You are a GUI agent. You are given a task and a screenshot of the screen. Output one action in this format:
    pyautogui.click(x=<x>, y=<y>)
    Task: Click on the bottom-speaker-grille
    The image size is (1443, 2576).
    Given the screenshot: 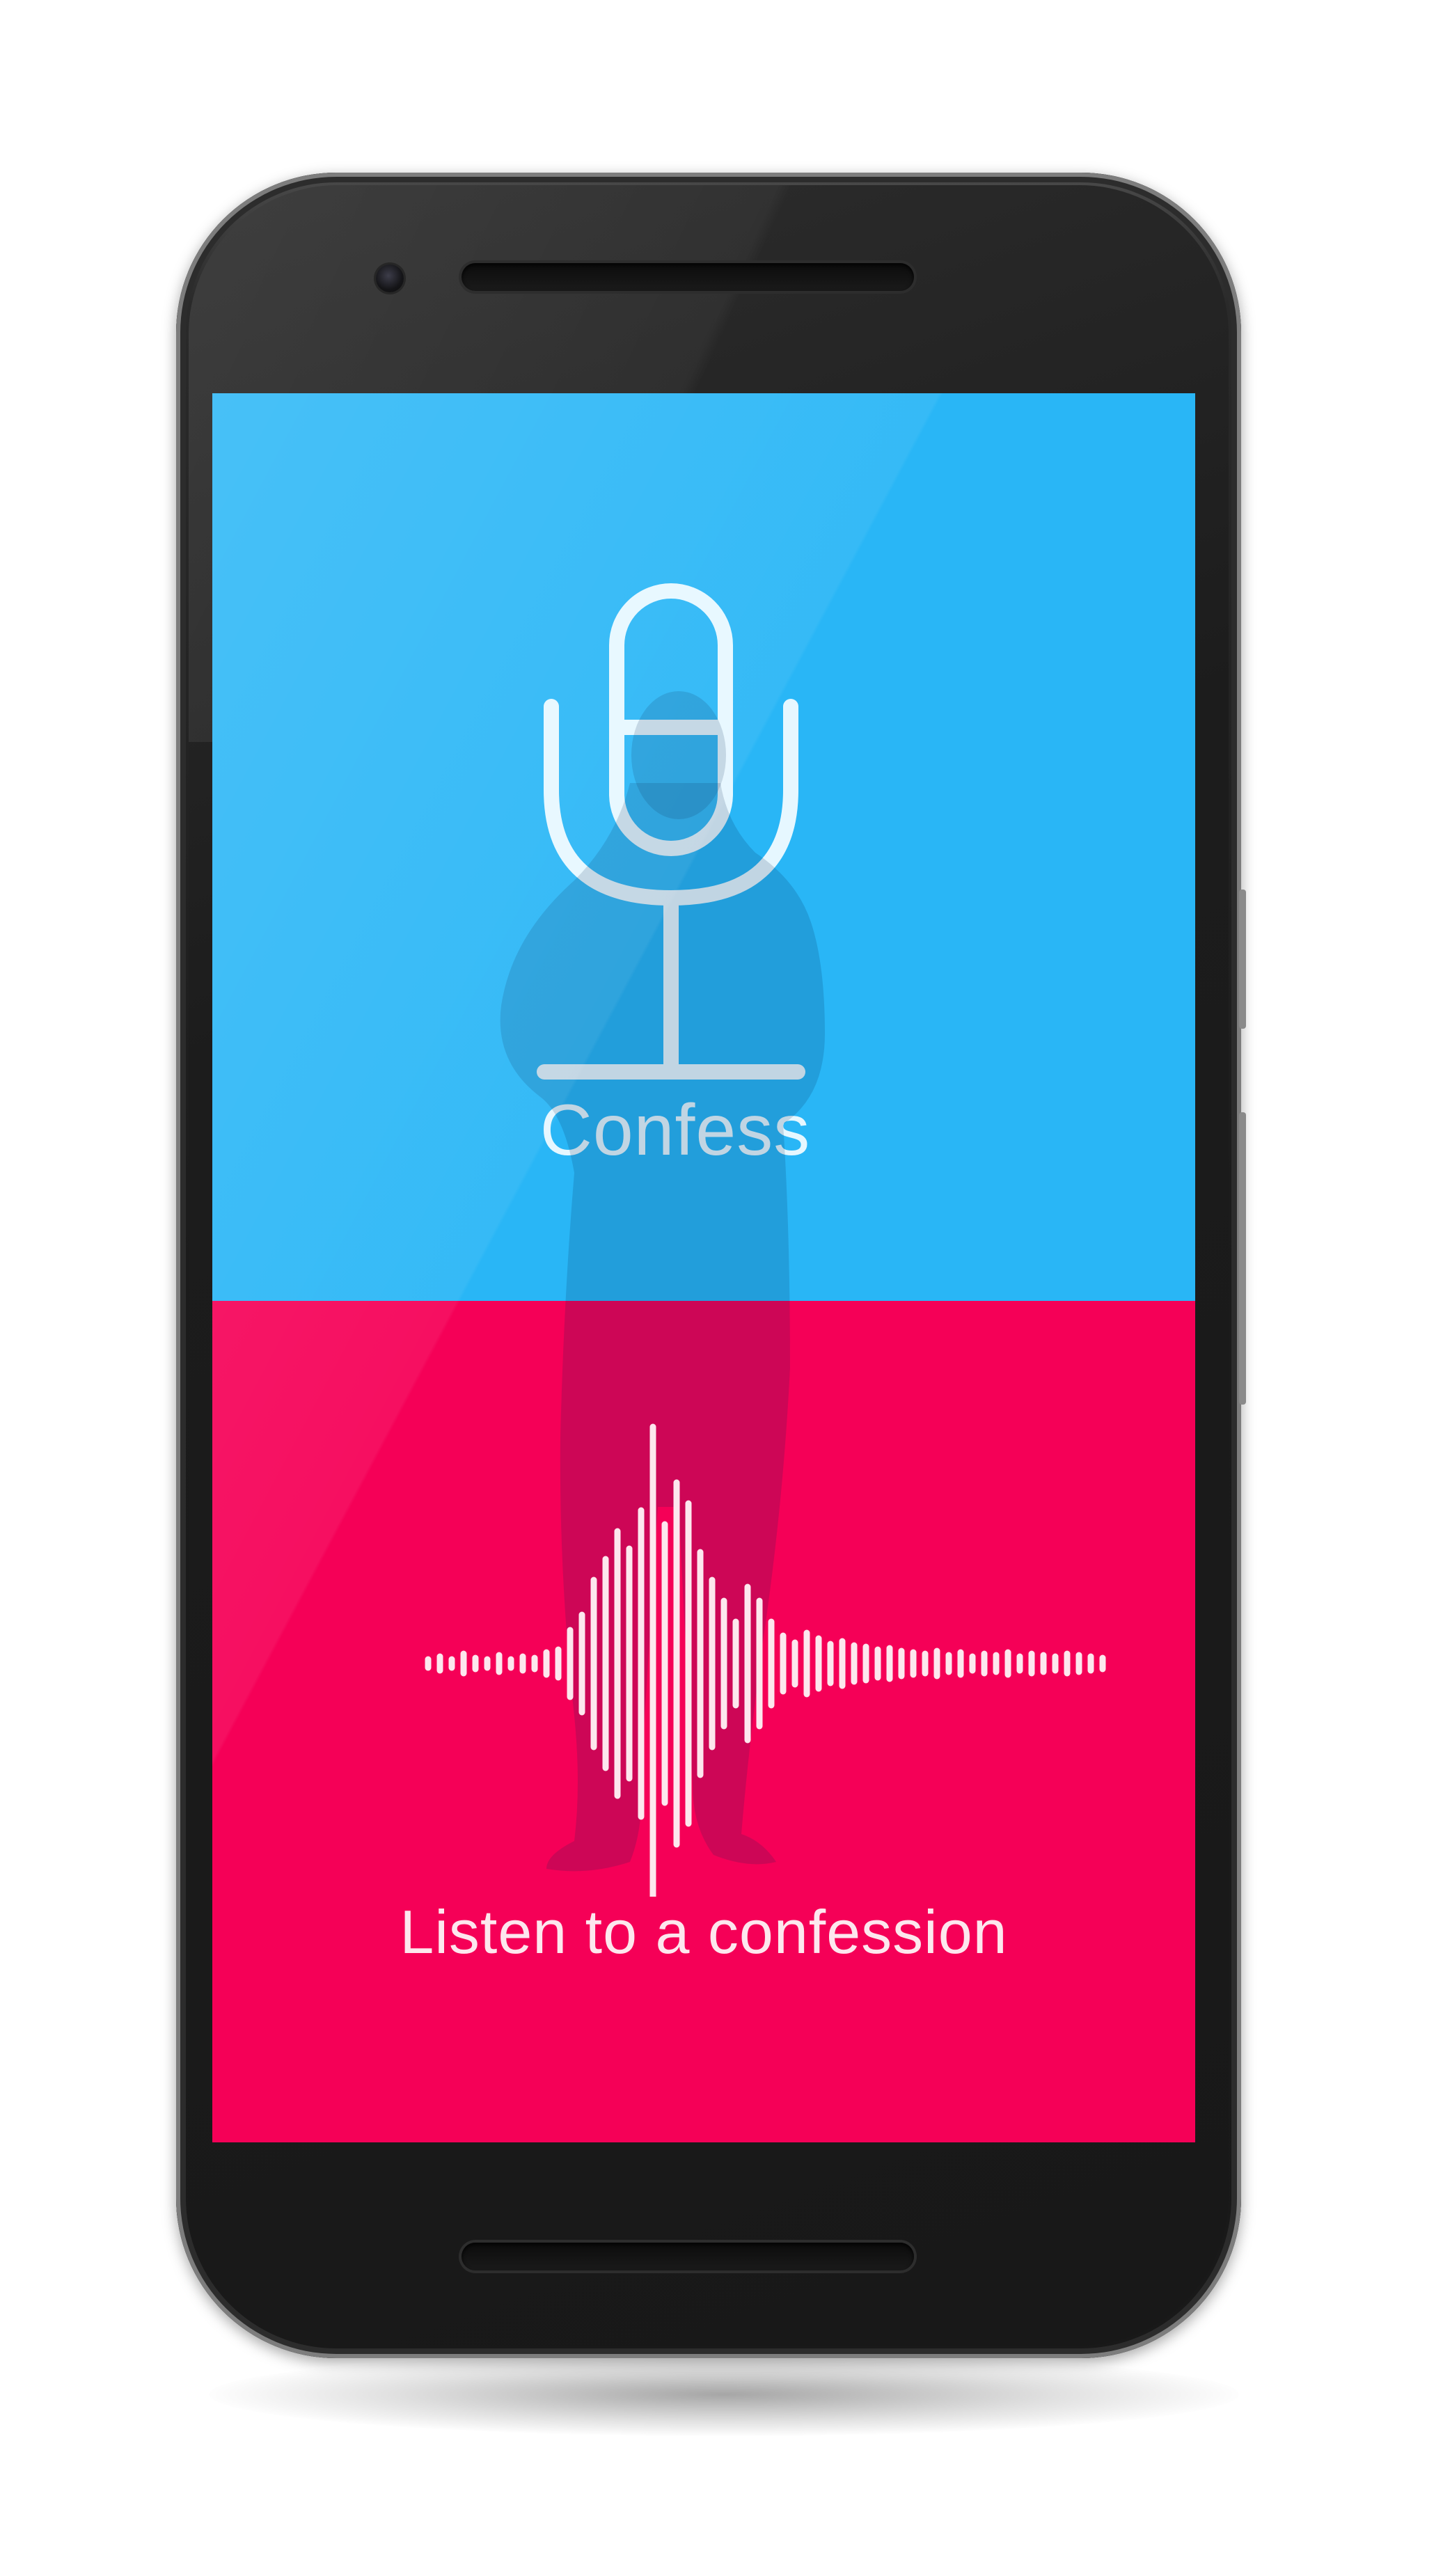 What is the action you would take?
    pyautogui.click(x=688, y=2256)
    